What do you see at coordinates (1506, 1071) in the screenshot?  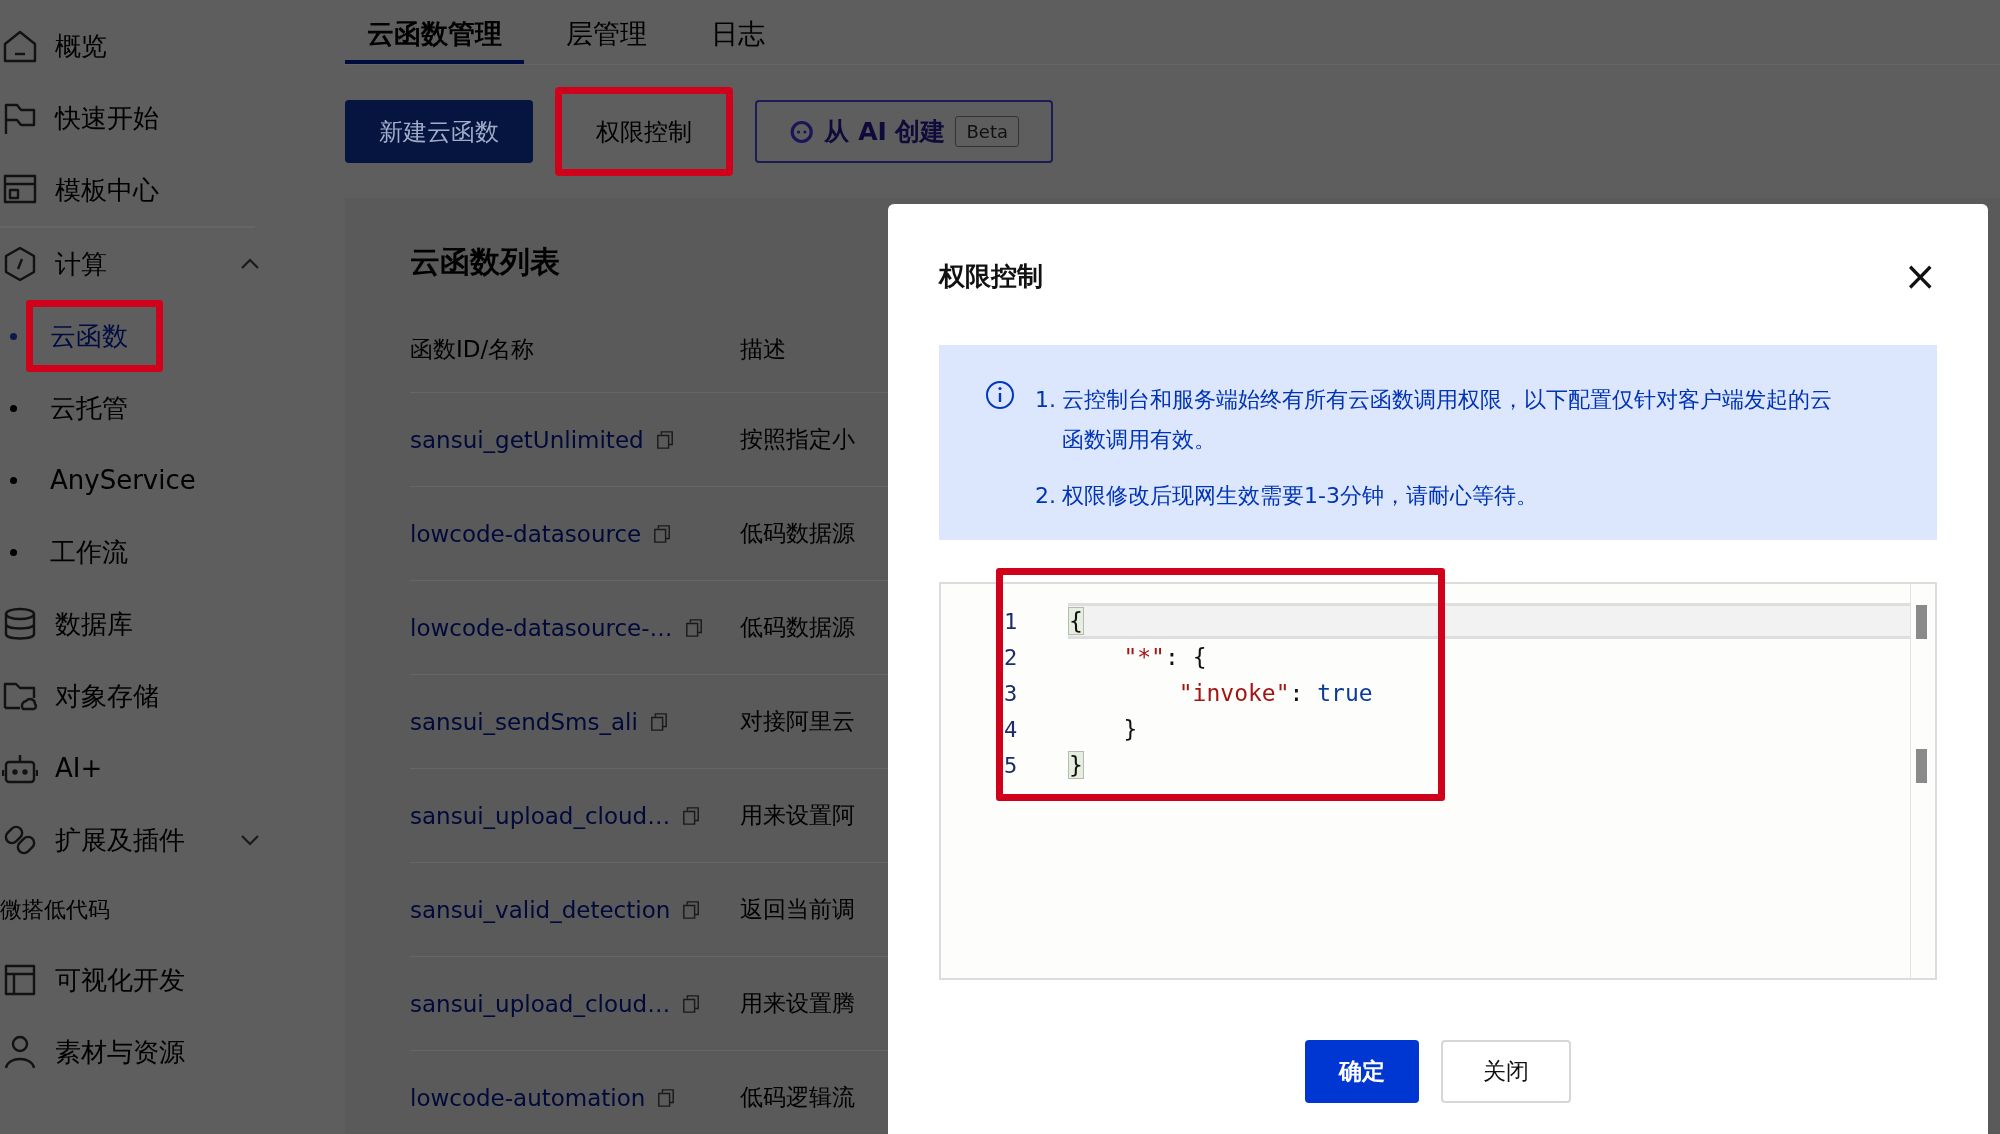 I see `close-dialog-button: 关闭` at bounding box center [1506, 1071].